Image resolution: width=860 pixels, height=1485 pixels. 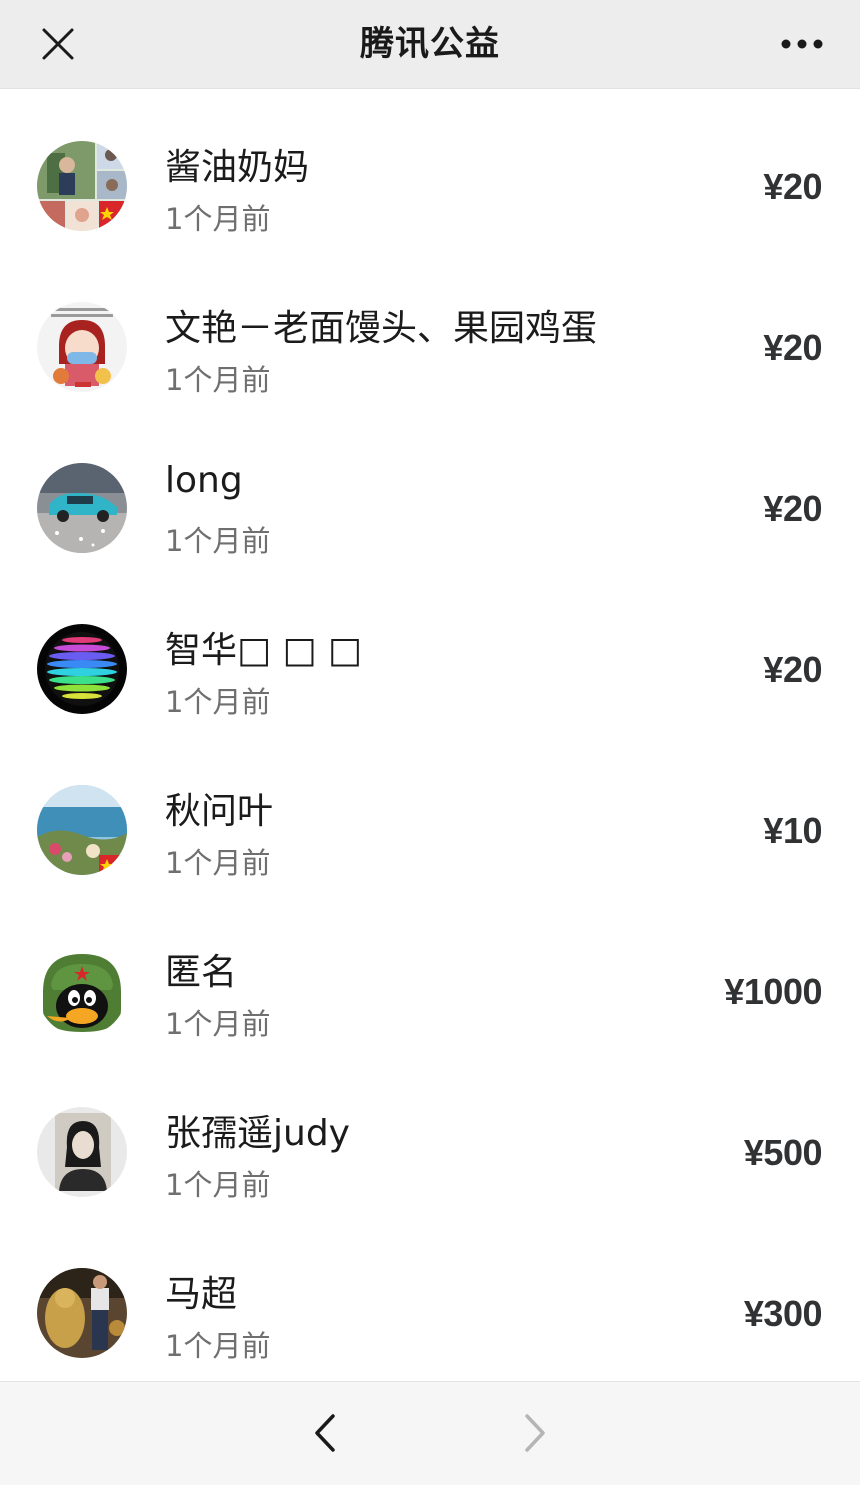 I want to click on list-item: long 1个月前 ¥20, so click(x=430, y=490).